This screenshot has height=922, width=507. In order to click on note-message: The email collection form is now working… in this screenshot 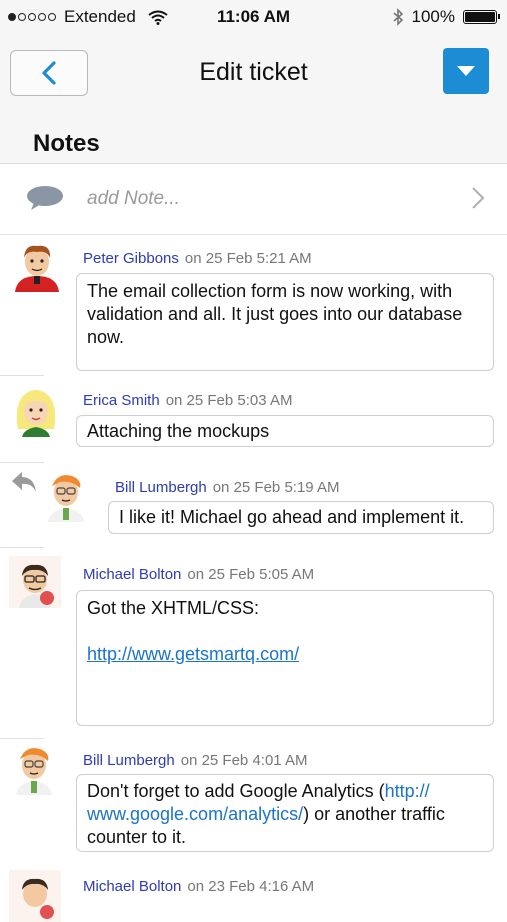, I will do `click(285, 322)`.